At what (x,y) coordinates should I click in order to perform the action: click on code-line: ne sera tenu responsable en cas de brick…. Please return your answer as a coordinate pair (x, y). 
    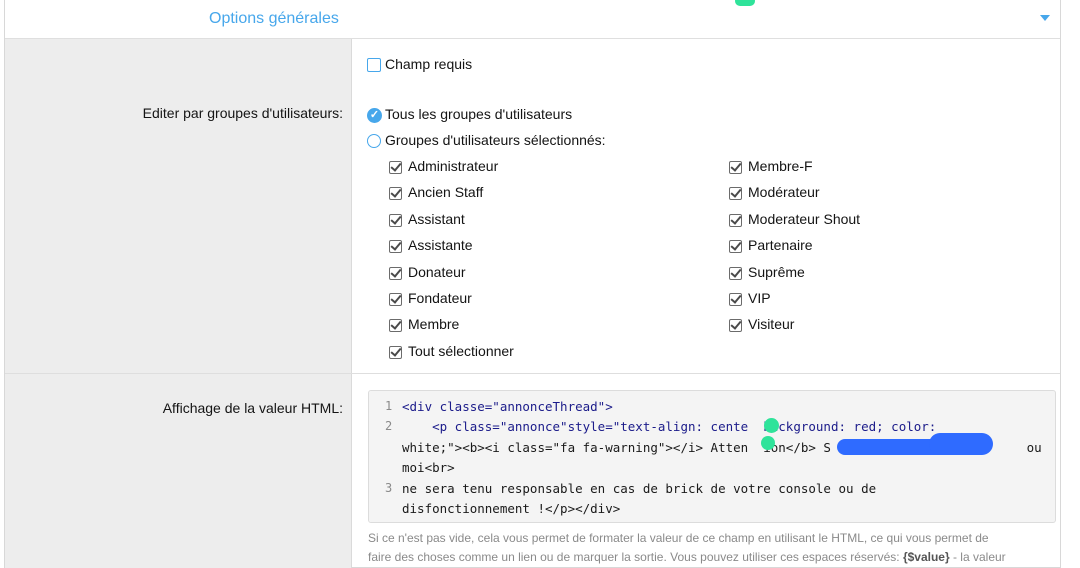
    Looking at the image, I should click on (639, 488).